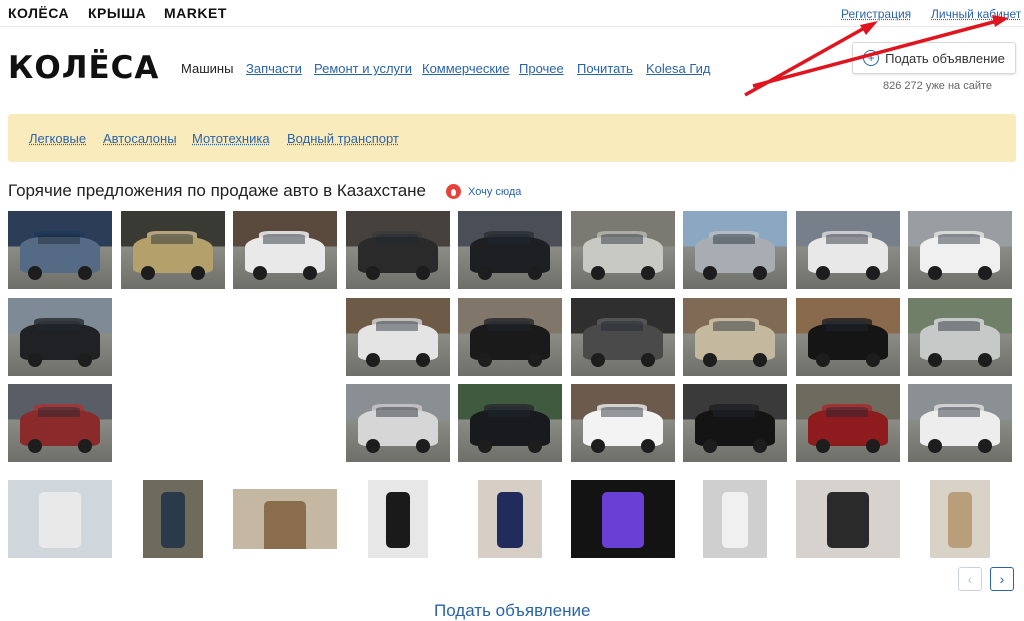 Image resolution: width=1024 pixels, height=621 pixels. I want to click on annotation-arrows, so click(876, 56).